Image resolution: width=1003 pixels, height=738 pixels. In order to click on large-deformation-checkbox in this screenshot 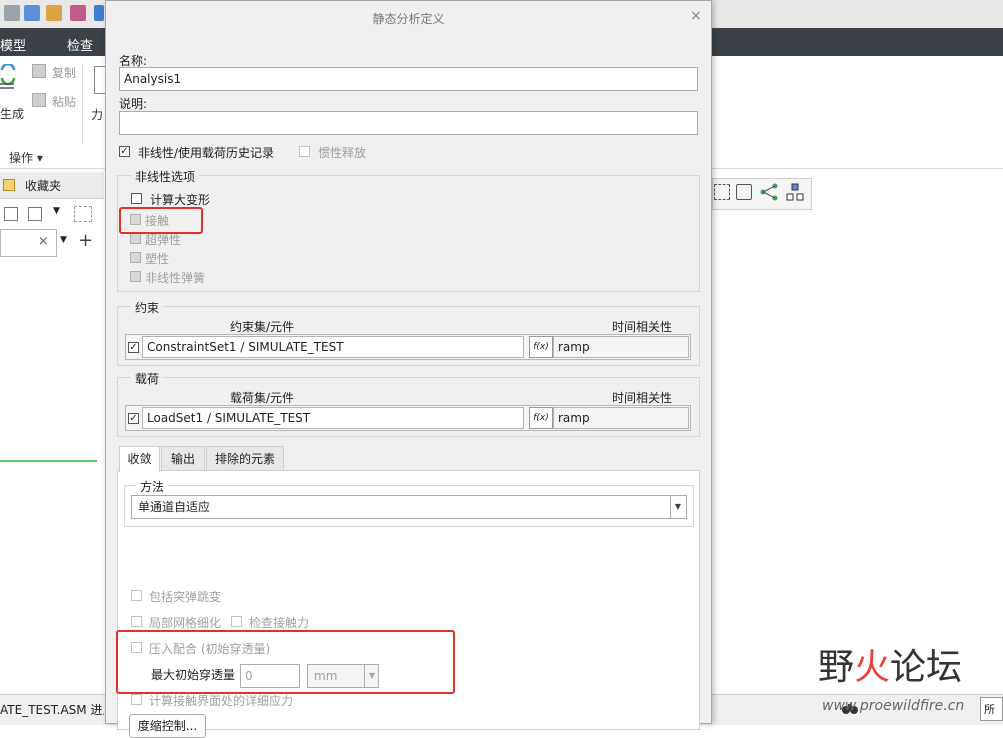, I will do `click(136, 198)`.